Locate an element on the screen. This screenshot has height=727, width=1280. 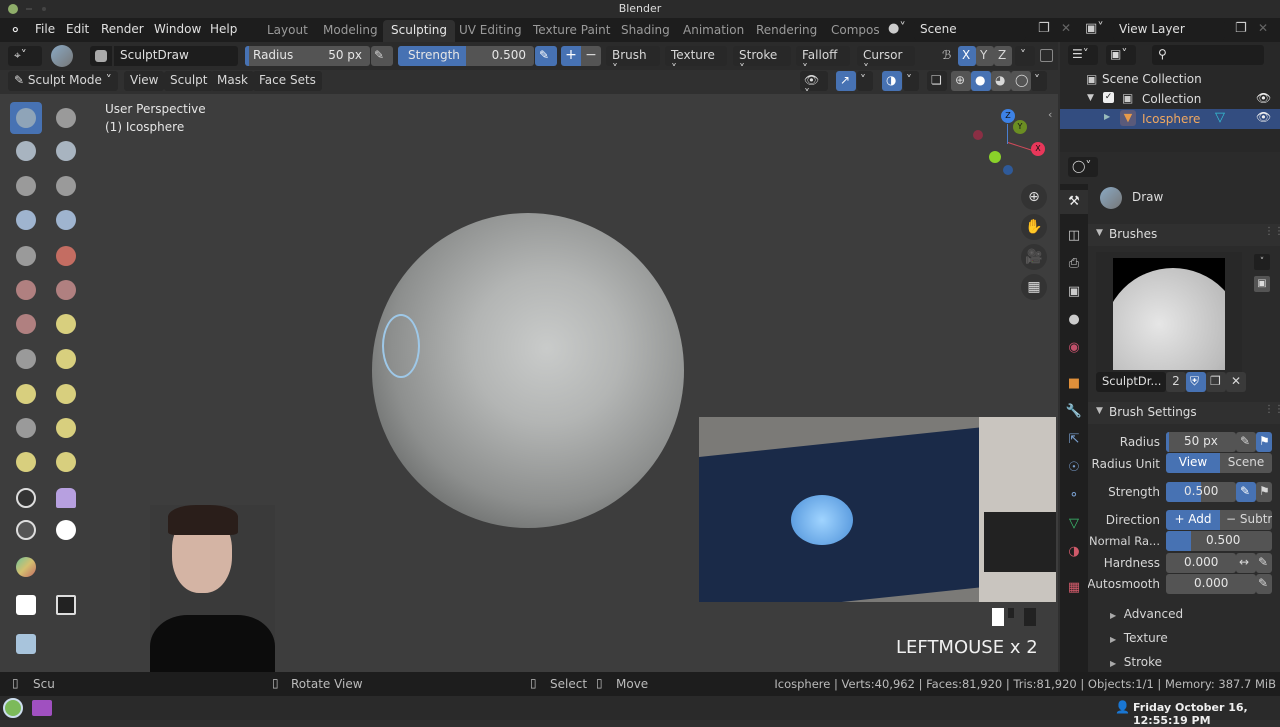
new-scene-icon: ❐ is located at coordinates (1044, 28).